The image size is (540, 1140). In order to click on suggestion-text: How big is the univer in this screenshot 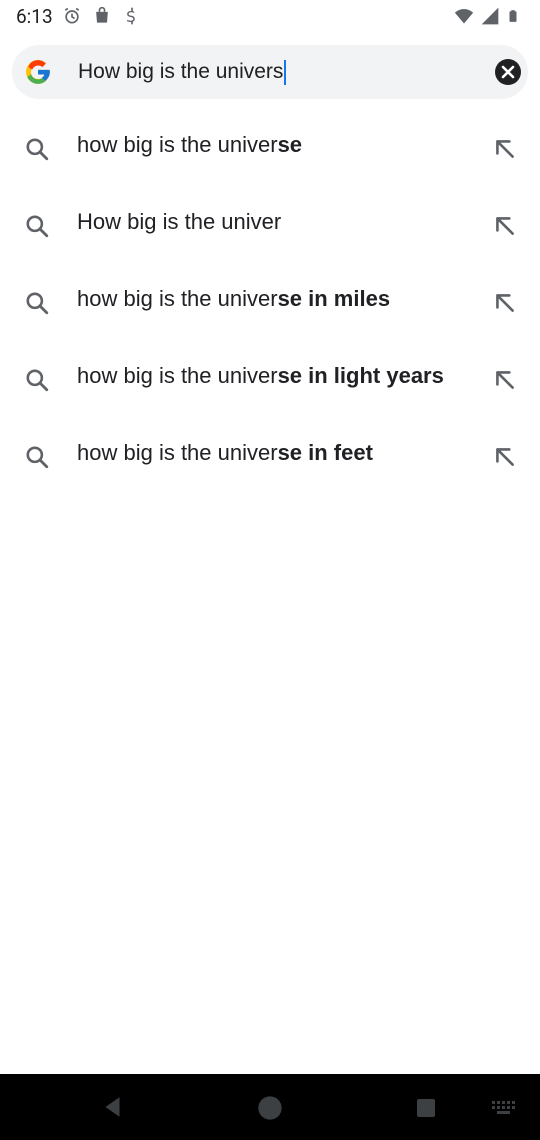, I will do `click(179, 221)`.